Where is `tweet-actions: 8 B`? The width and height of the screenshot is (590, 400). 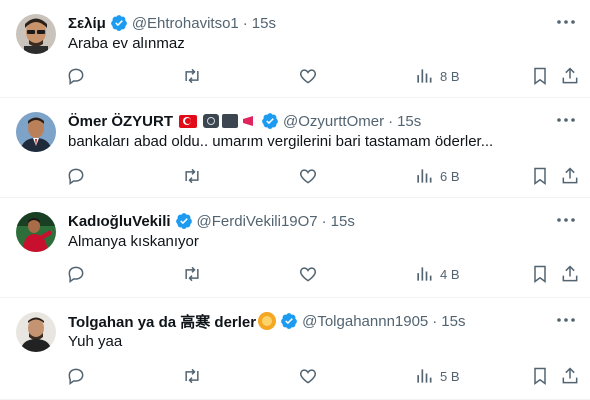
tweet-actions: 8 B is located at coordinates (322, 76).